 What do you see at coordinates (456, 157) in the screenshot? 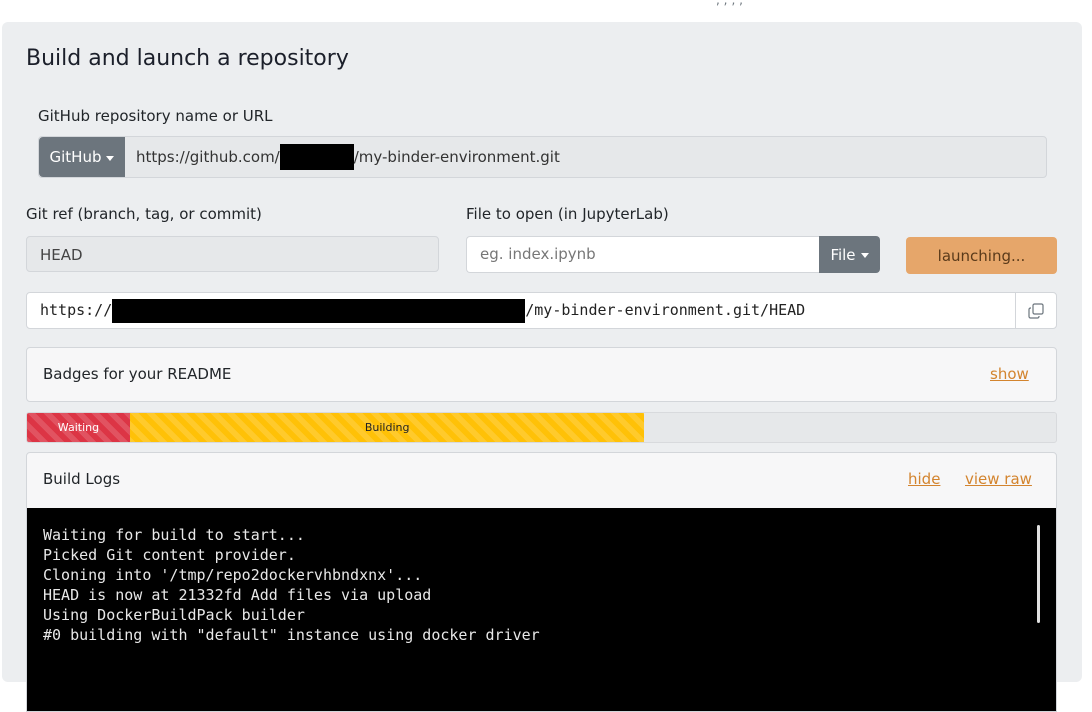
I see `repo-url-suffix: /my-binder-environment.git` at bounding box center [456, 157].